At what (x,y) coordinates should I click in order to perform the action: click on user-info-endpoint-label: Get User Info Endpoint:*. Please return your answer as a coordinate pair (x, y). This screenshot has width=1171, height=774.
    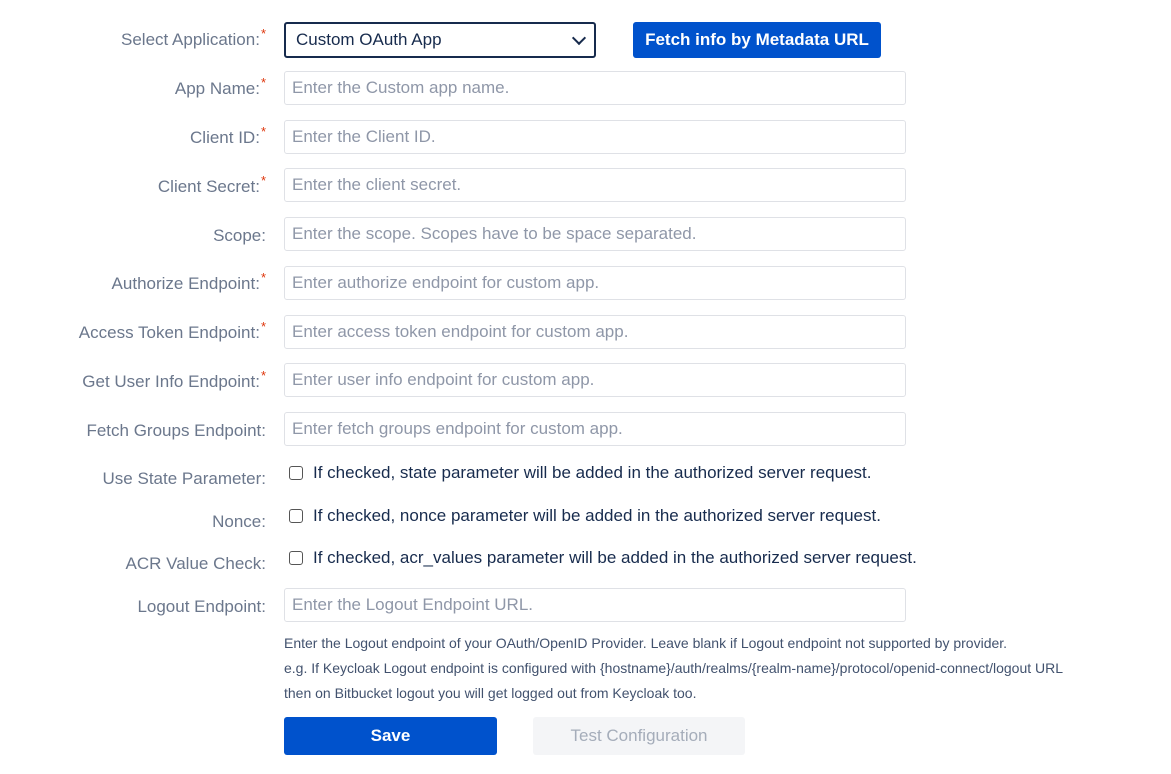
    Looking at the image, I should click on (174, 379).